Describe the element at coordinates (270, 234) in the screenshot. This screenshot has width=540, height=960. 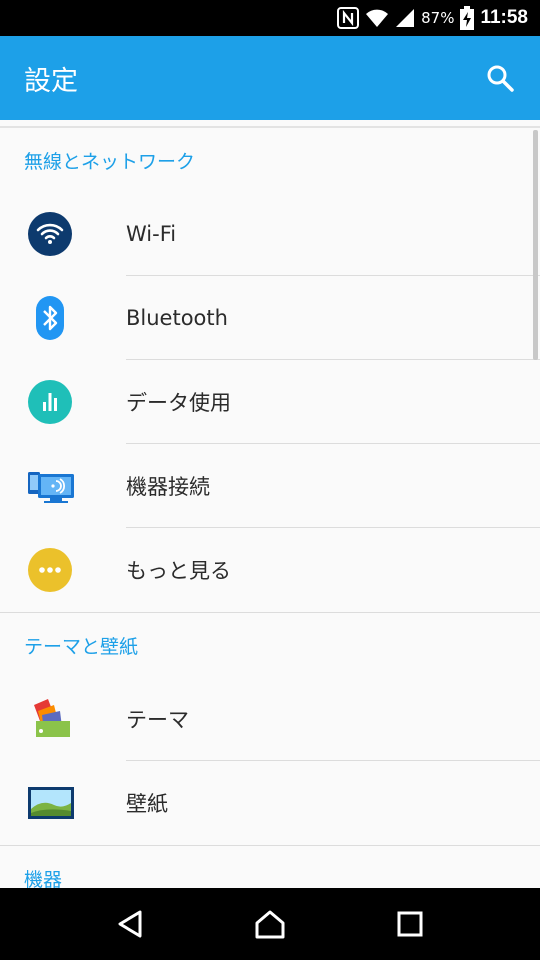
I see `setting-item-wifi: Wi-Fi` at that location.